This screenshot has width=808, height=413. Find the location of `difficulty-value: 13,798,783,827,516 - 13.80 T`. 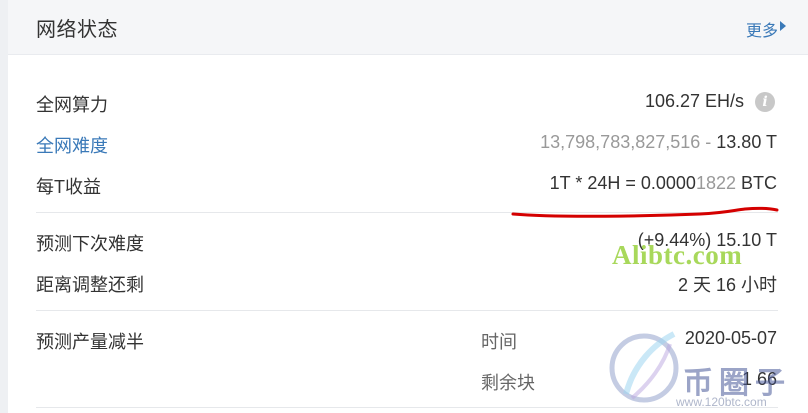

difficulty-value: 13,798,783,827,516 - 13.80 T is located at coordinates (658, 142).